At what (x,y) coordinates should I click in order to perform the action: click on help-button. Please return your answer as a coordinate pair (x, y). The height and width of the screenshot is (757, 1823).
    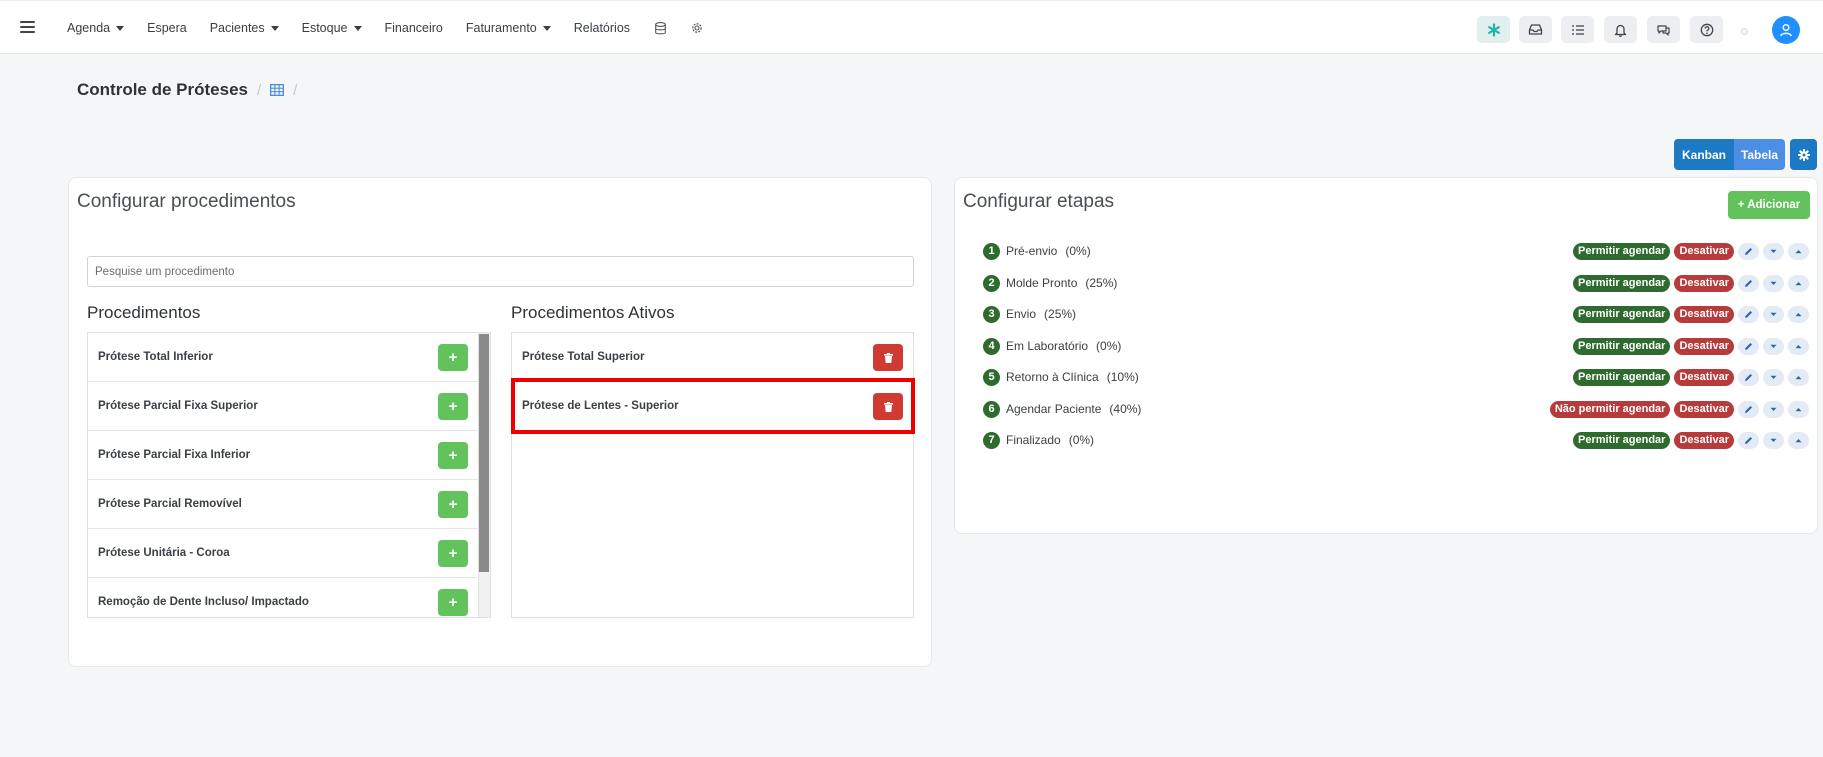
    Looking at the image, I should click on (1706, 29).